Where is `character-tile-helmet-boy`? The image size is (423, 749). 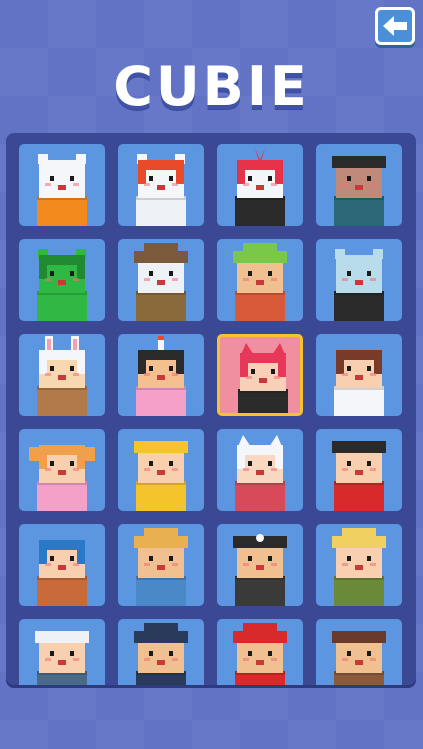 character-tile-helmet-boy is located at coordinates (62, 652).